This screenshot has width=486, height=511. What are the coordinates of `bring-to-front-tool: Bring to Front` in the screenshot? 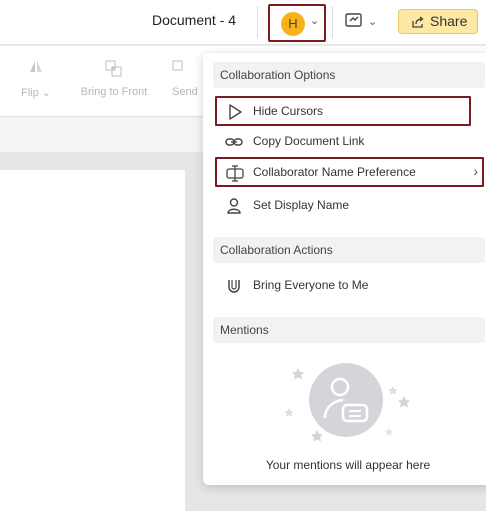 It's located at (114, 79).